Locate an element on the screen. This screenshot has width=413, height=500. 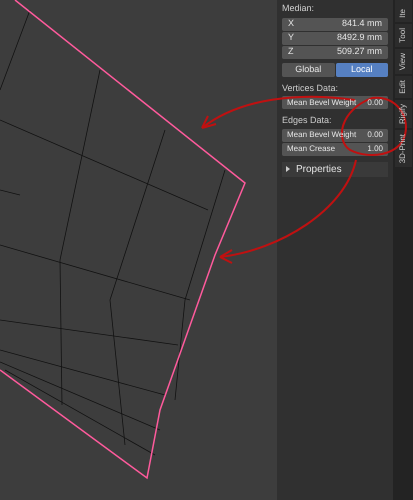
sidebar-tab: 3D-Print is located at coordinates (403, 149).